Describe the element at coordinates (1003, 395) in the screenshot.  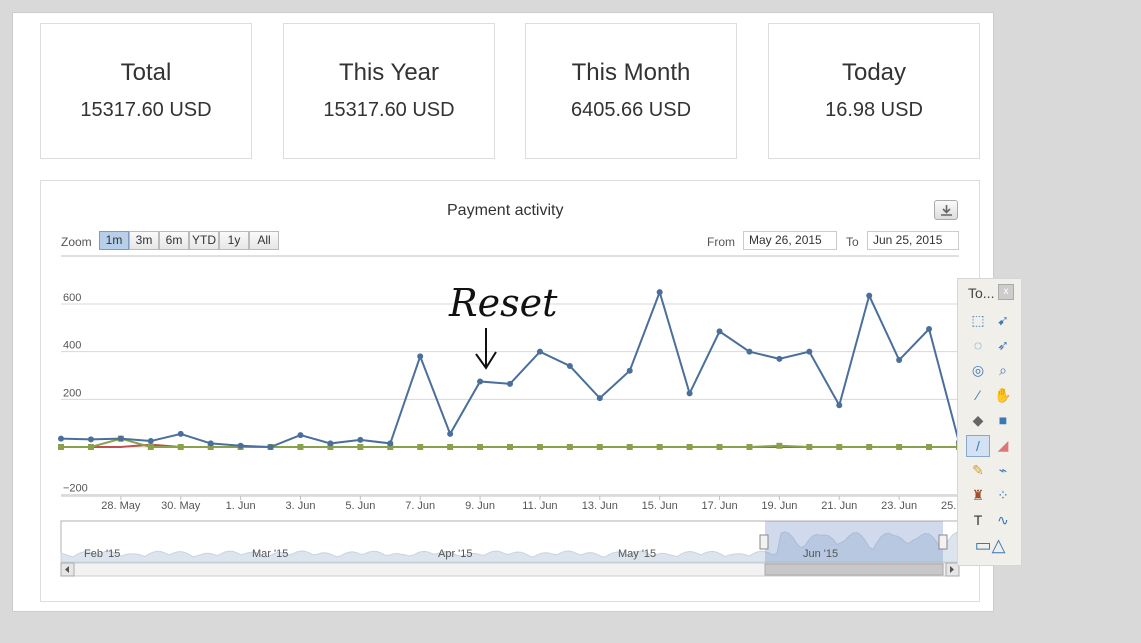
I see `hand-icon: ✋` at that location.